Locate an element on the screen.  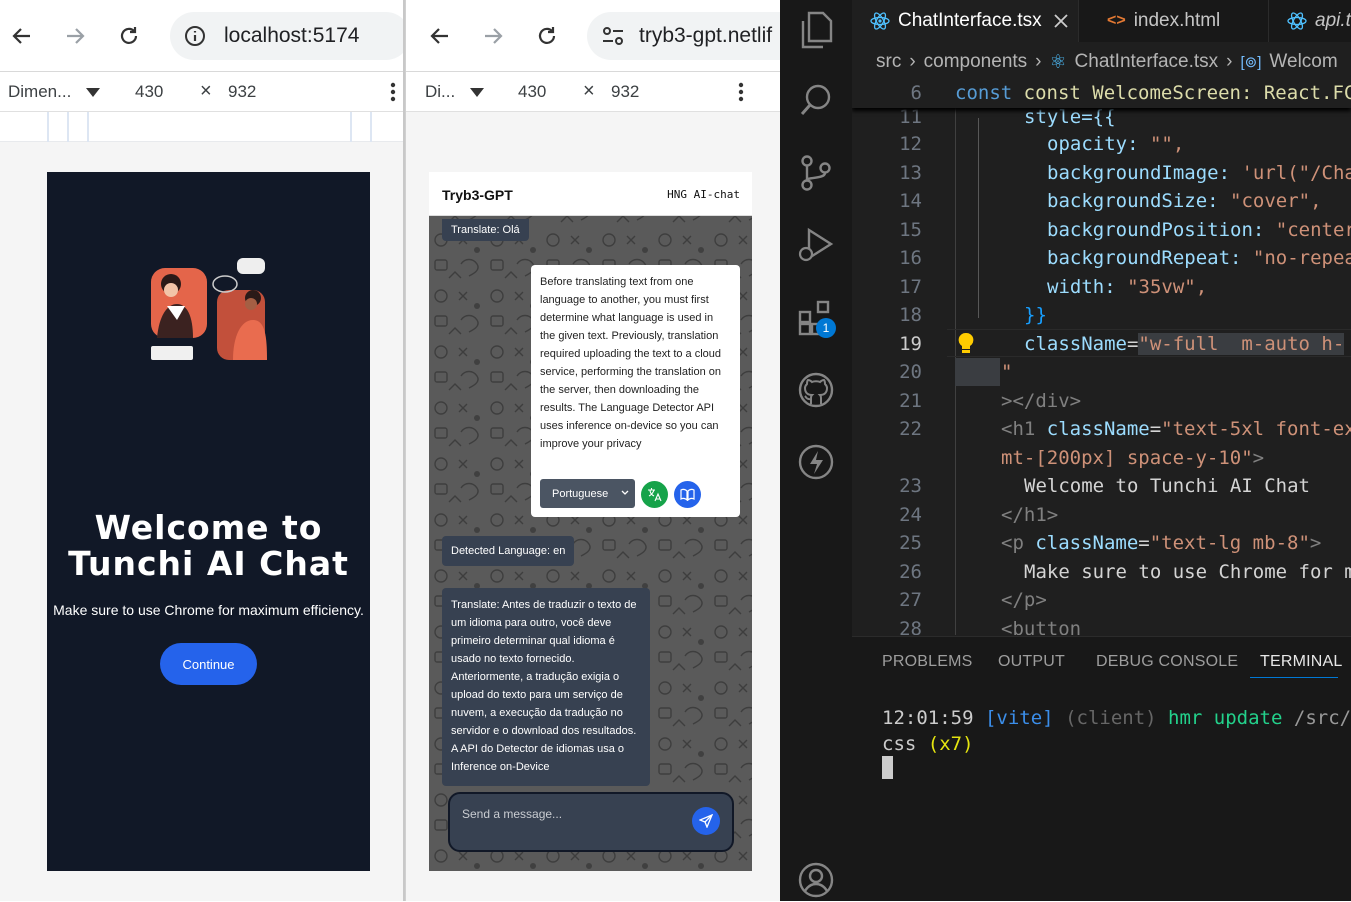
chat-title: Tryb3-GPT is located at coordinates (477, 195).